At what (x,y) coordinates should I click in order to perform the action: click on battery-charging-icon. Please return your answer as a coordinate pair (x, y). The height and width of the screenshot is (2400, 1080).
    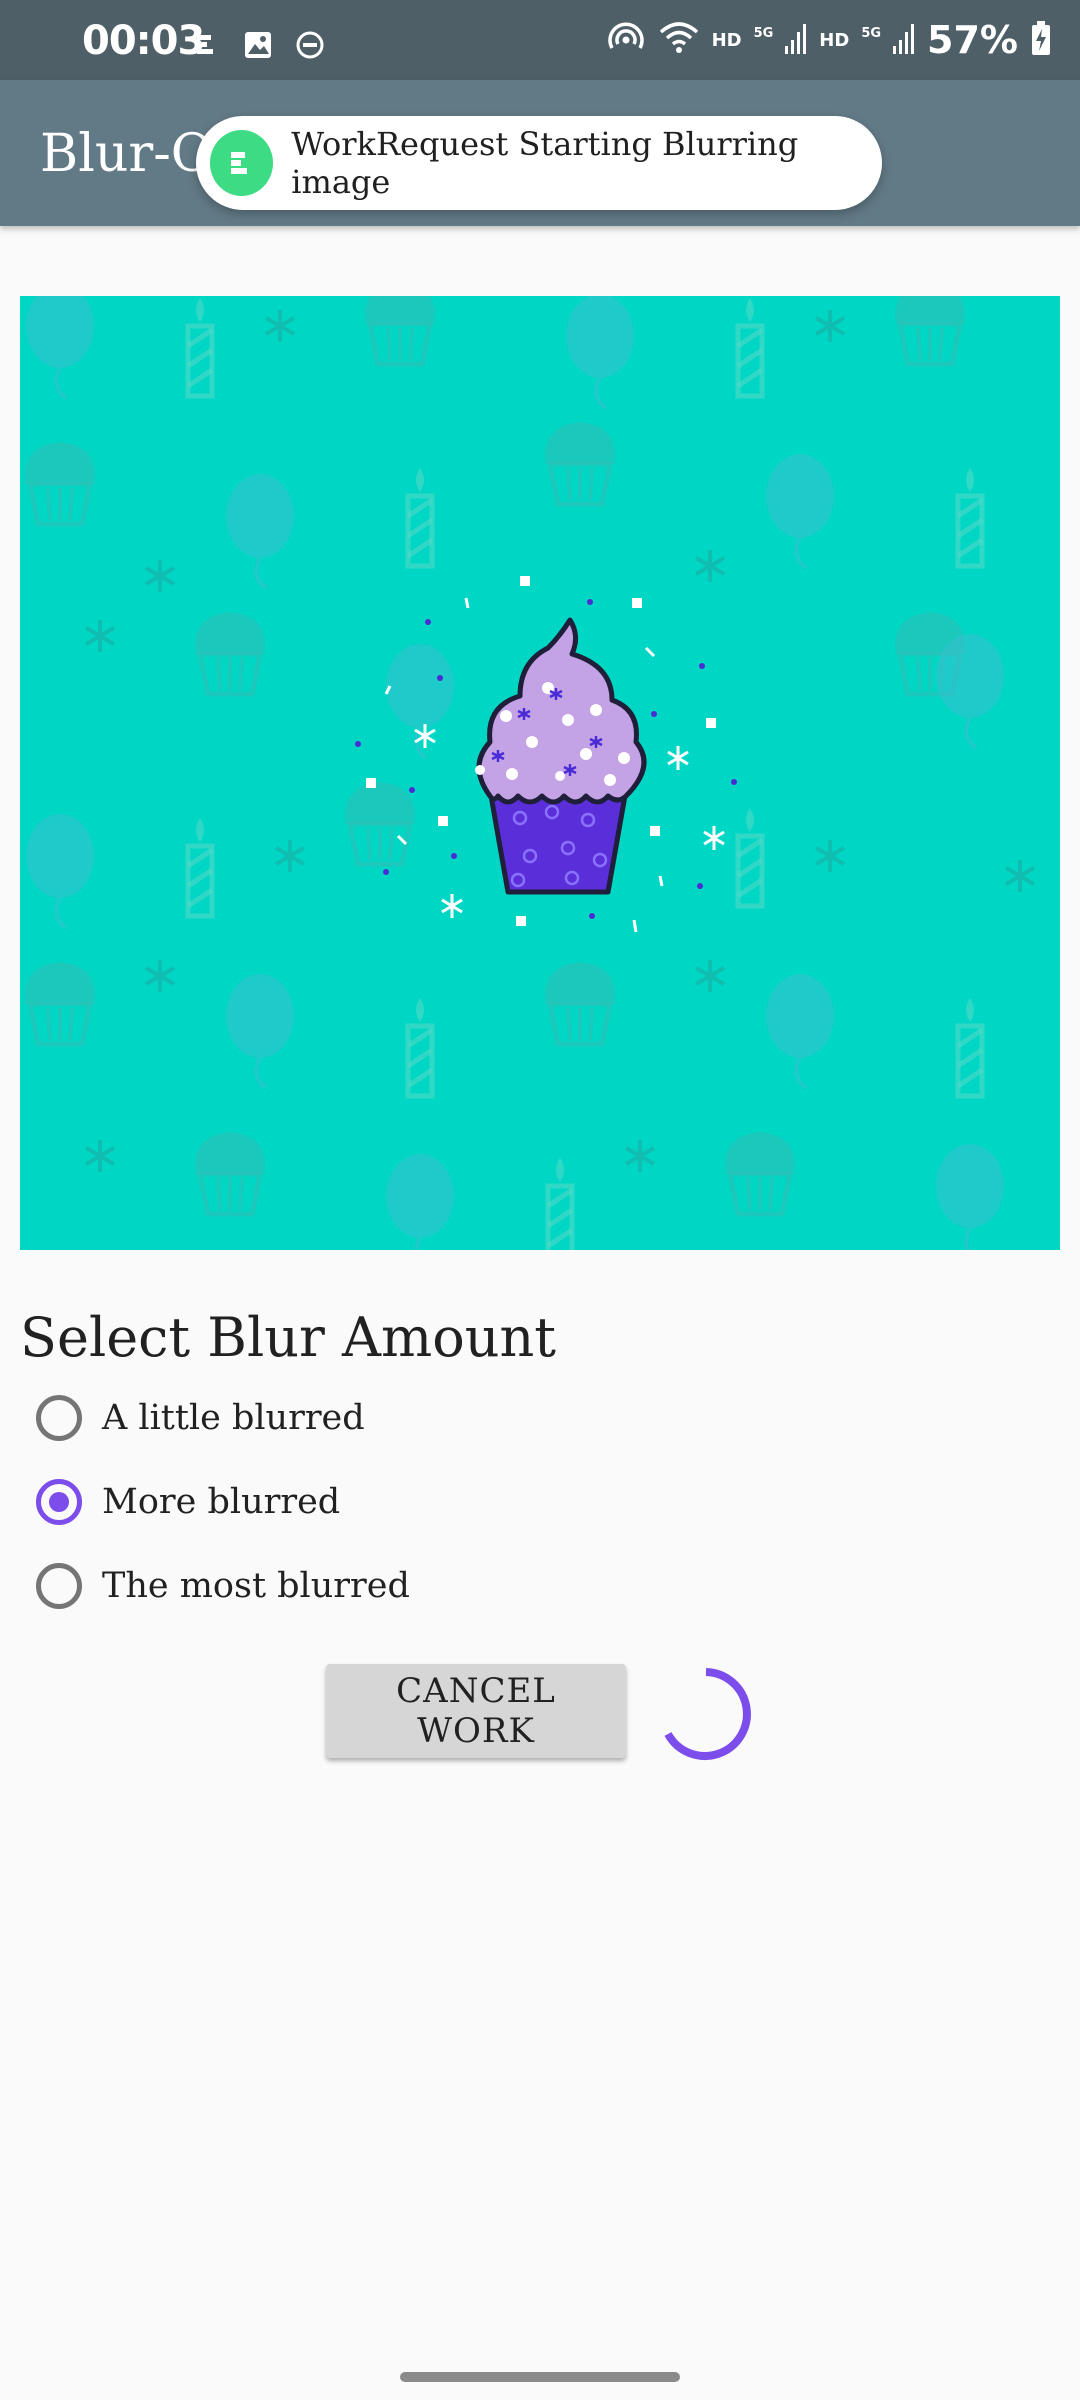
    Looking at the image, I should click on (1041, 40).